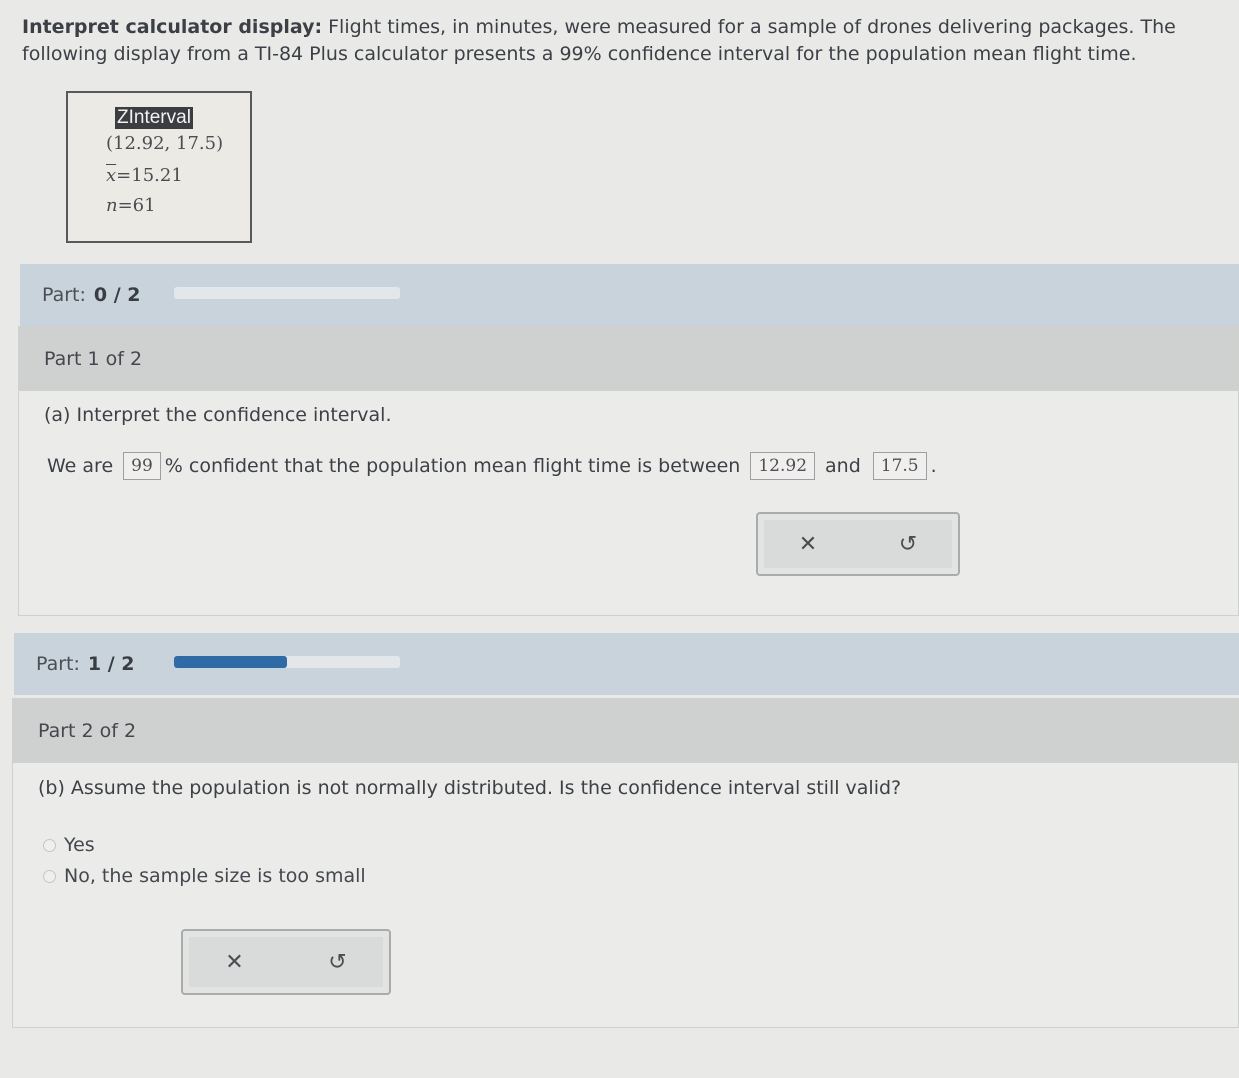 The height and width of the screenshot is (1078, 1239). What do you see at coordinates (165, 143) in the screenshot?
I see `calculator-interval: (12.92, 17.5)` at bounding box center [165, 143].